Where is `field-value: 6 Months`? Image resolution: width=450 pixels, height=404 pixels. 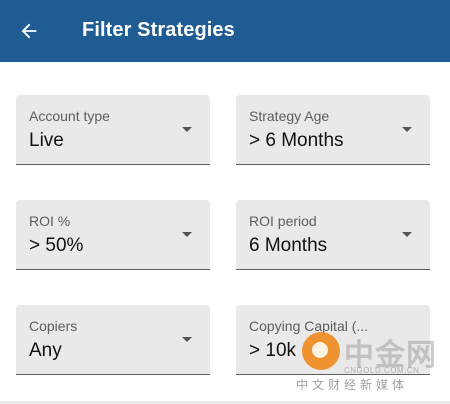 field-value: 6 Months is located at coordinates (288, 245).